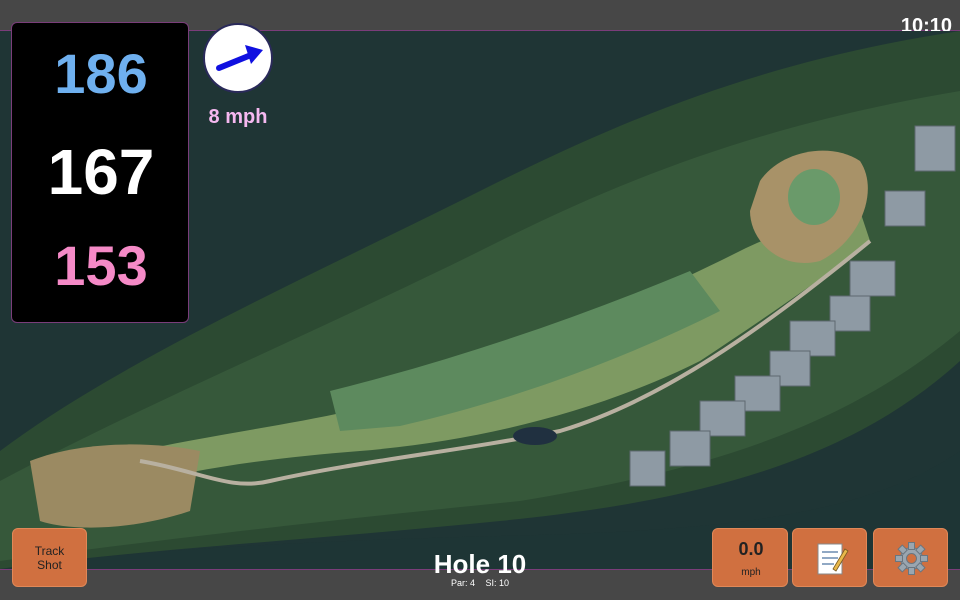  I want to click on wind-direction-indicator, so click(238, 58).